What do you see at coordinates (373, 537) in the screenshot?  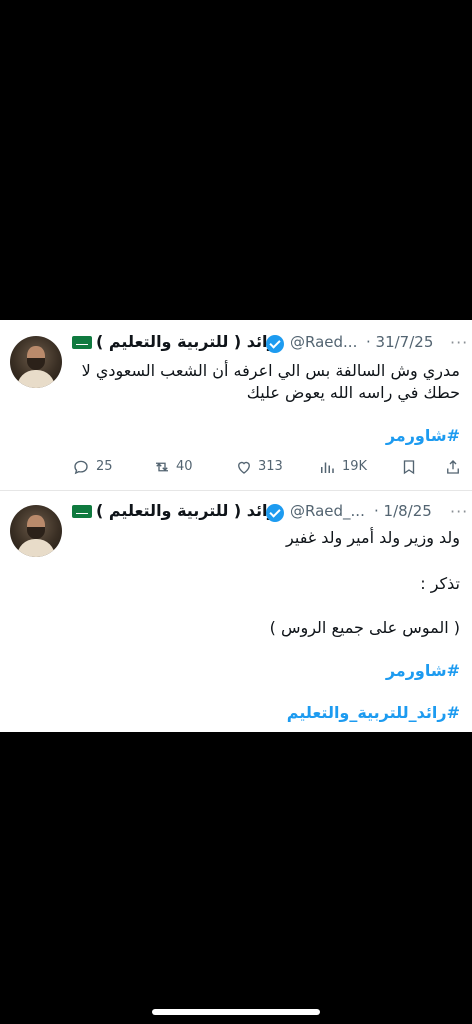 I see `tweet-text-line-1: ولد وزير ولد أمير ولد غفير` at bounding box center [373, 537].